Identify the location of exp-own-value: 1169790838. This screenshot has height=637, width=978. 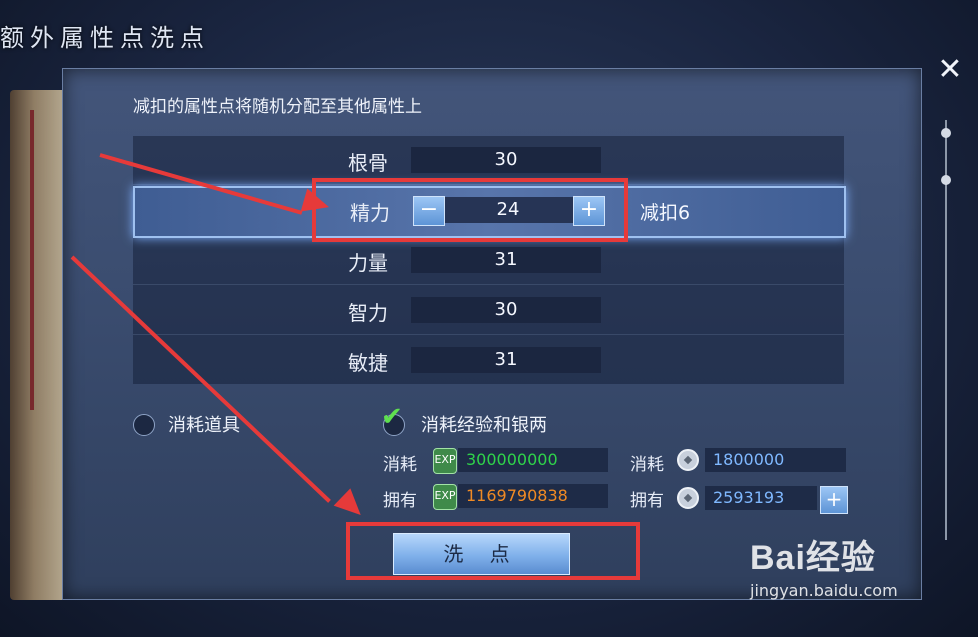
(533, 496).